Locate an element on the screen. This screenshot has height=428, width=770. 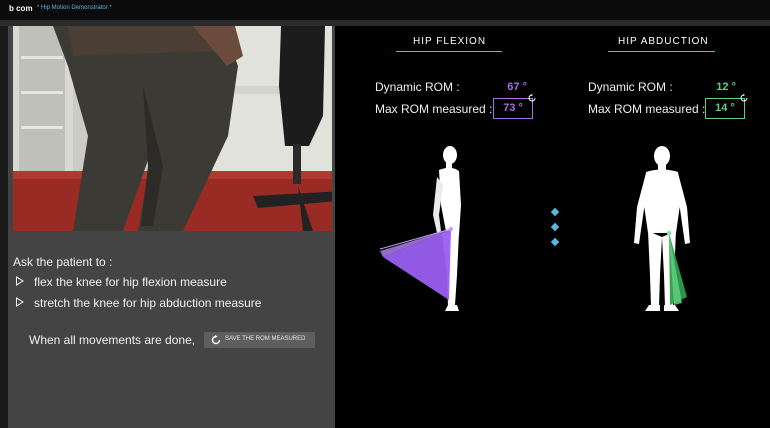
title-bar: b com * Hip Motion Demonstrator * is located at coordinates (385, 10).